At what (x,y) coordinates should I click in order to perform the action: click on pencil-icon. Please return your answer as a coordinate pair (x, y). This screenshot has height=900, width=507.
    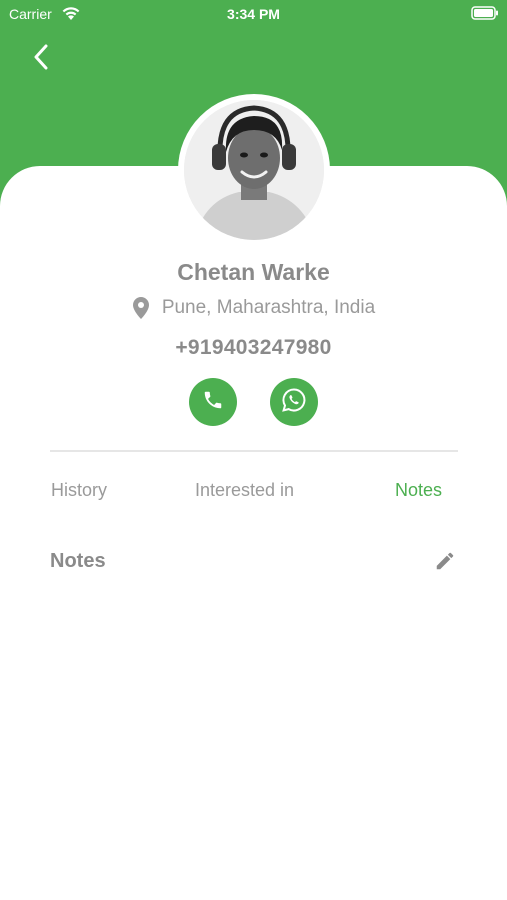
    Looking at the image, I should click on (445, 563).